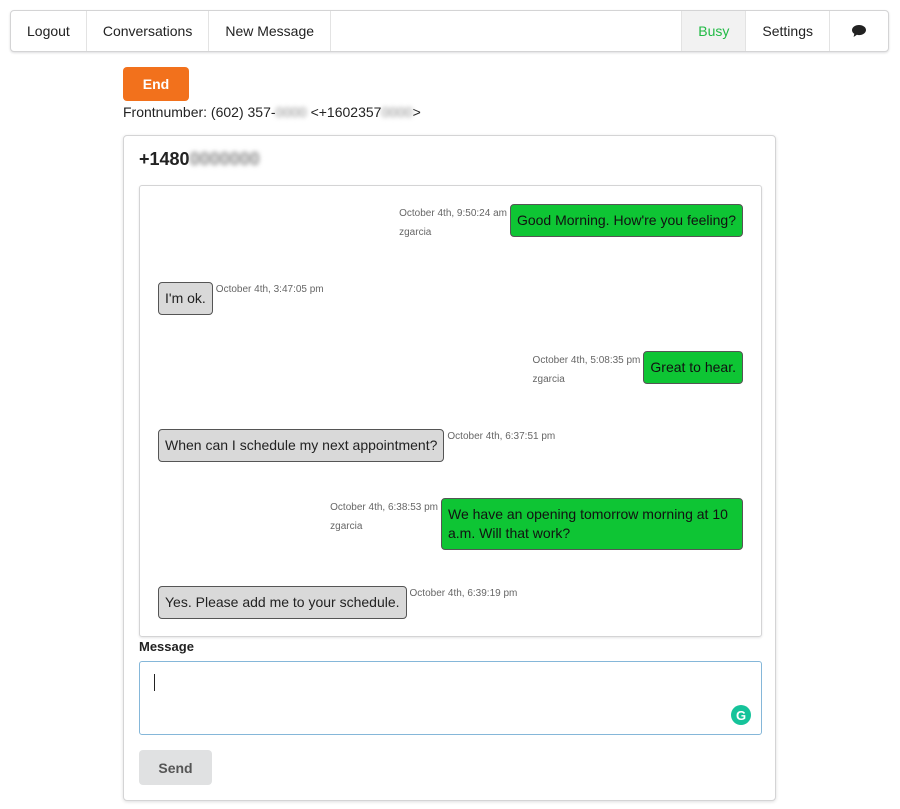 The width and height of the screenshot is (900, 809). What do you see at coordinates (241, 298) in the screenshot?
I see `message-item: I'm ok. October 4th, 3:47:05 pm` at bounding box center [241, 298].